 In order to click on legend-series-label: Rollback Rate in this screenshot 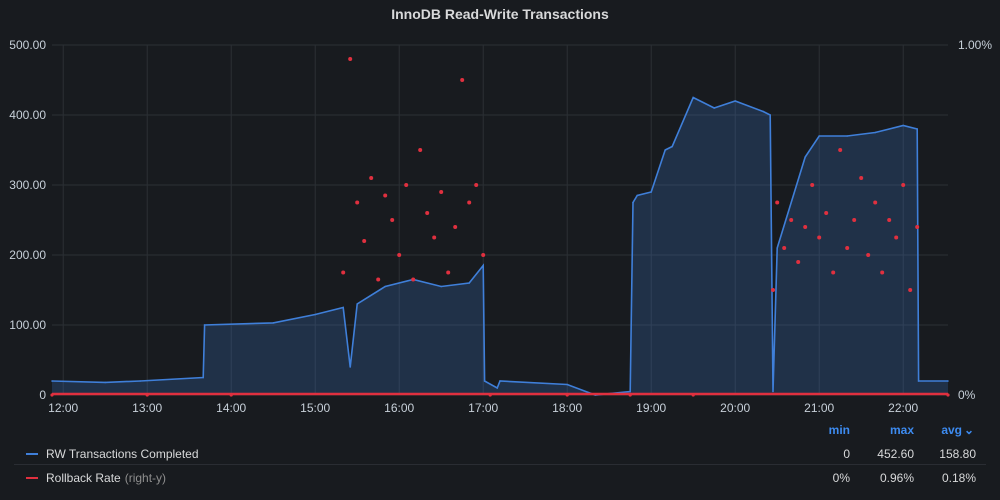, I will do `click(83, 478)`.